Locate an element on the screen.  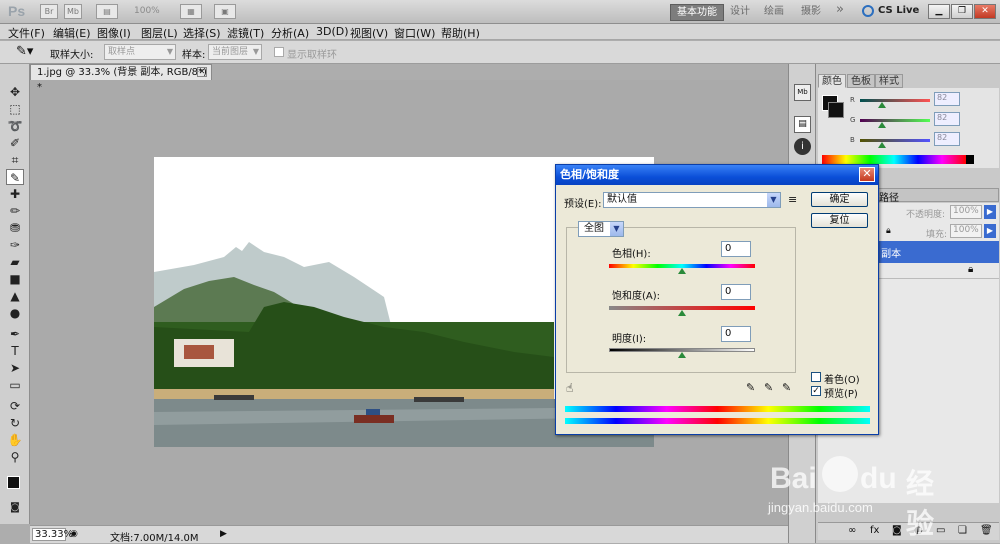
fill-arrow-icon: ▶ is located at coordinates (990, 231).